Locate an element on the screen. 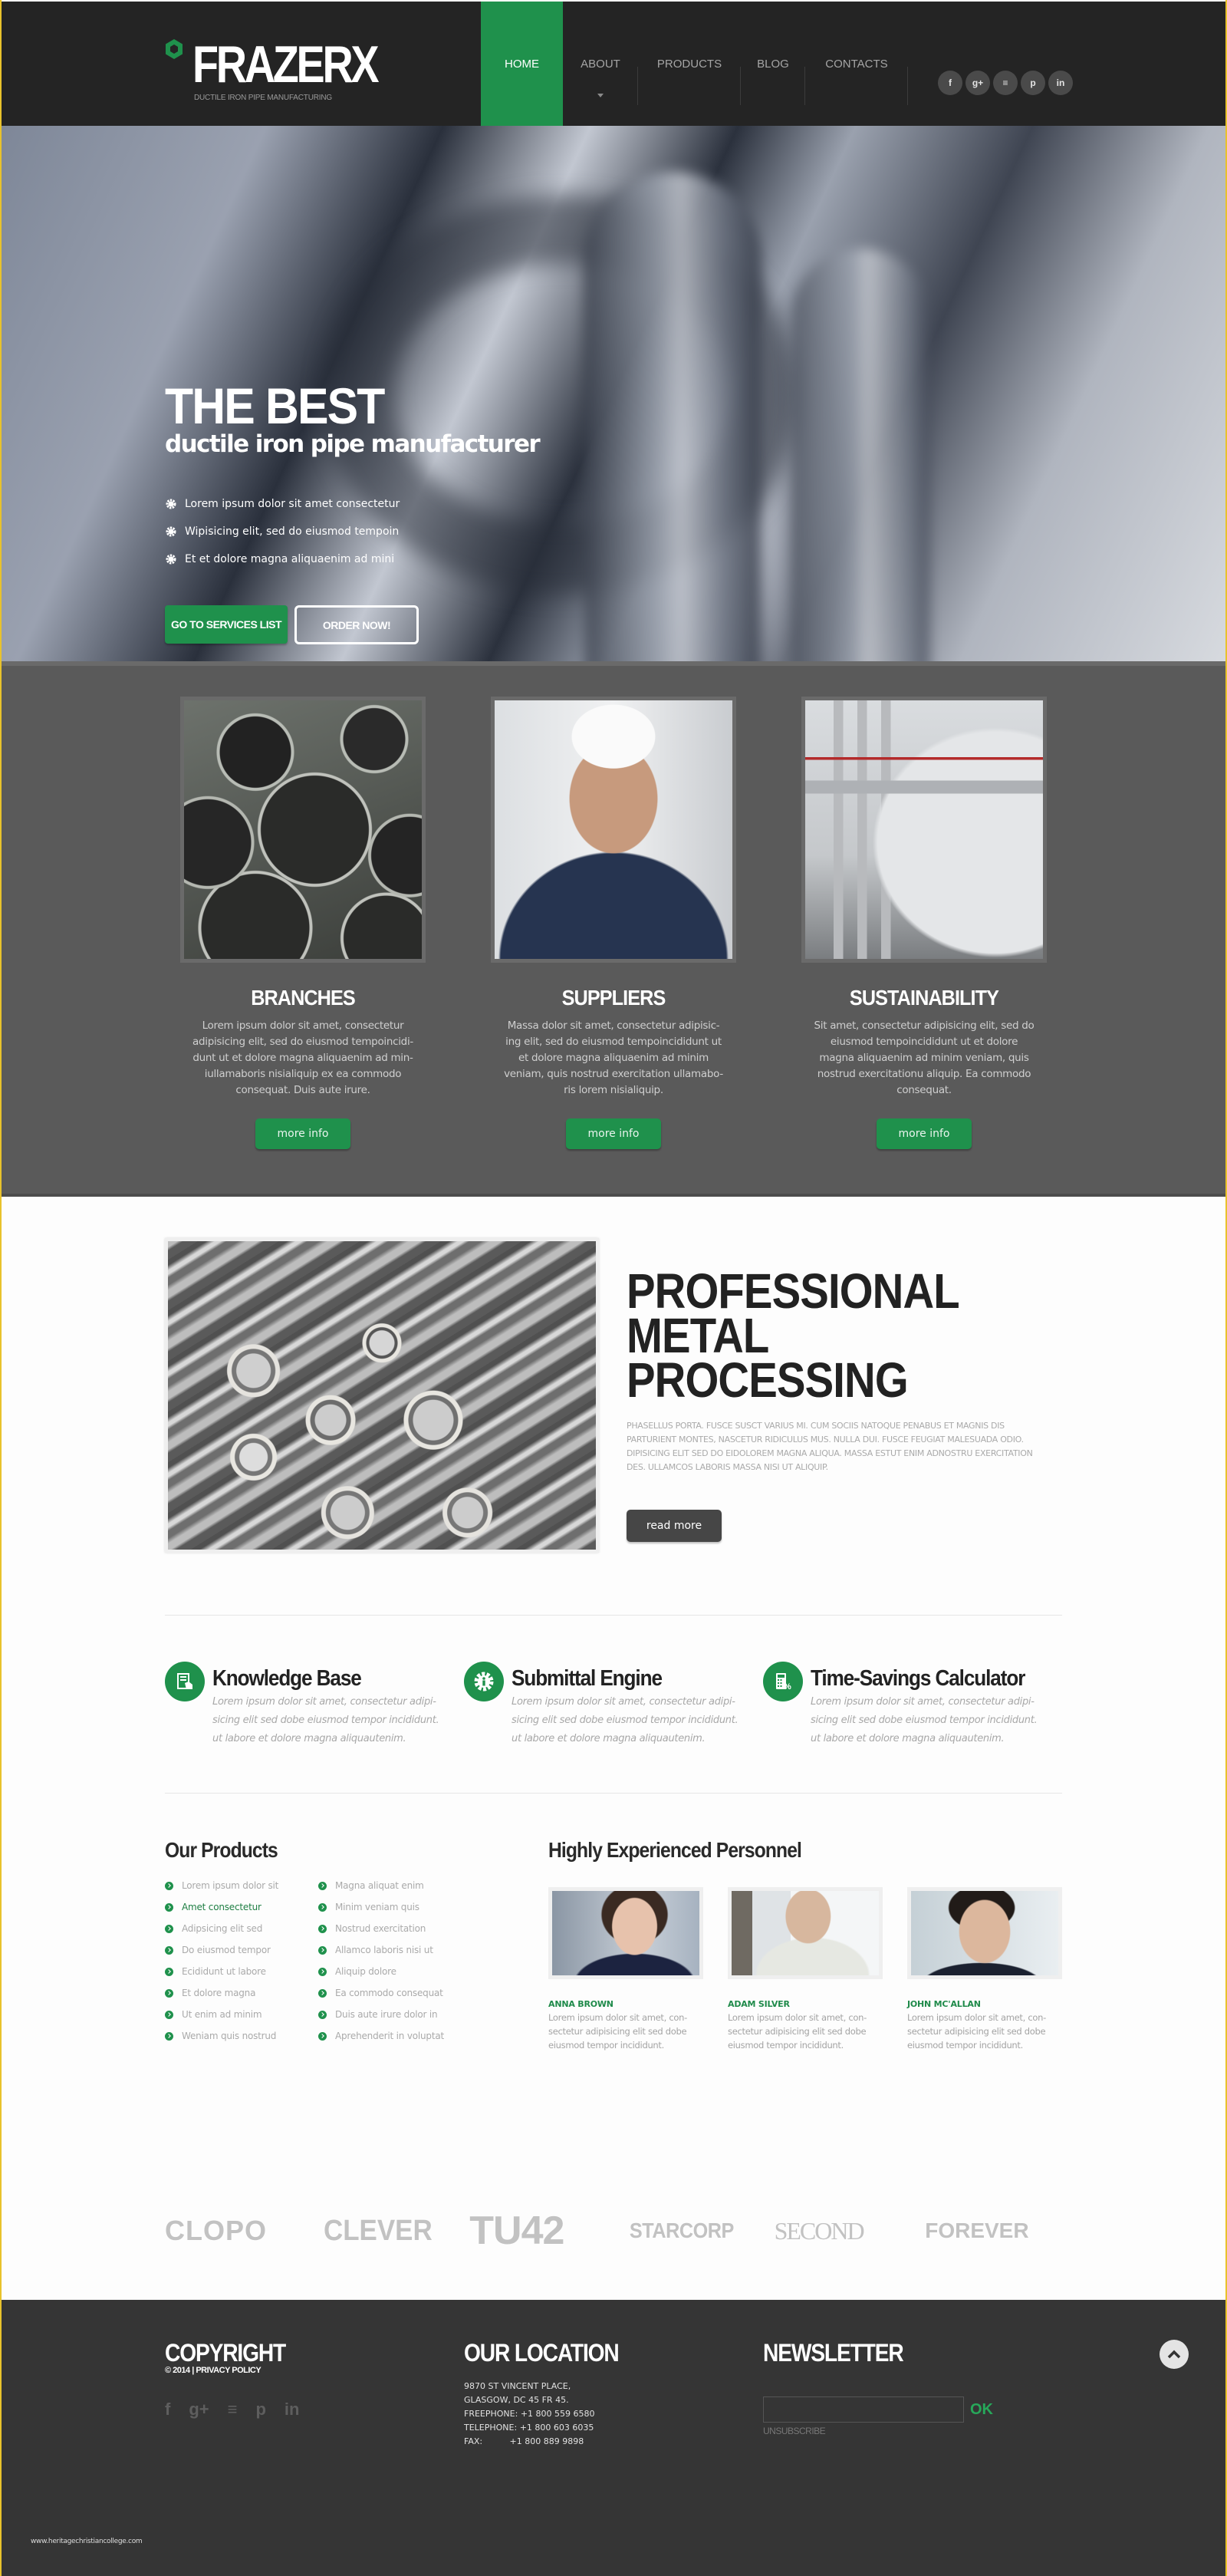 The height and width of the screenshot is (2576, 1227). brand-logo-tu42: TU42 is located at coordinates (545, 2231).